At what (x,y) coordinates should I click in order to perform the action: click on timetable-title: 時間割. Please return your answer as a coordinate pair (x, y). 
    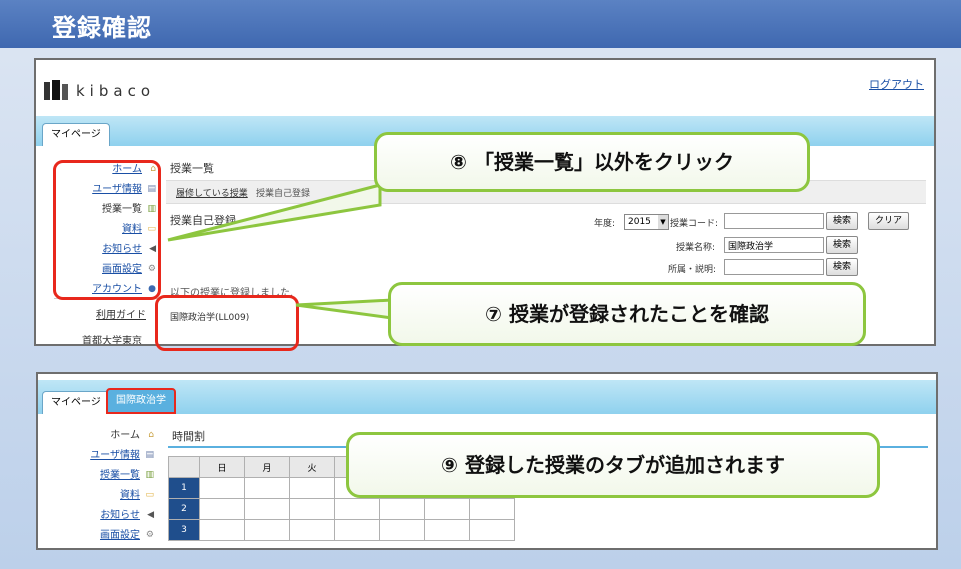
    Looking at the image, I should click on (188, 436).